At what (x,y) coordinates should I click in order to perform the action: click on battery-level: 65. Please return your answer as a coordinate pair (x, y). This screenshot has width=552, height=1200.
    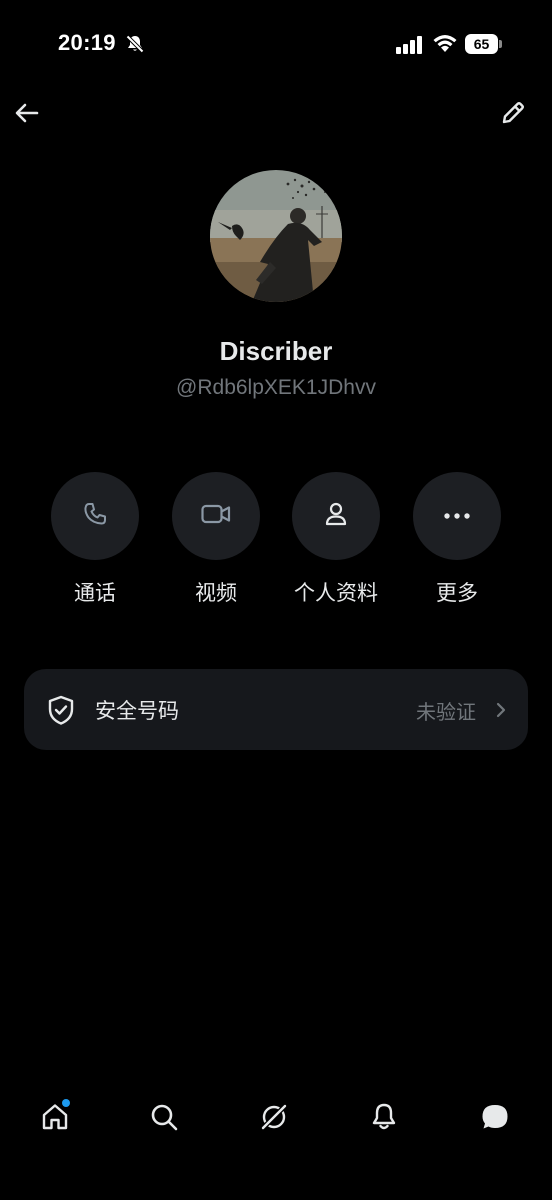
    Looking at the image, I should click on (481, 44).